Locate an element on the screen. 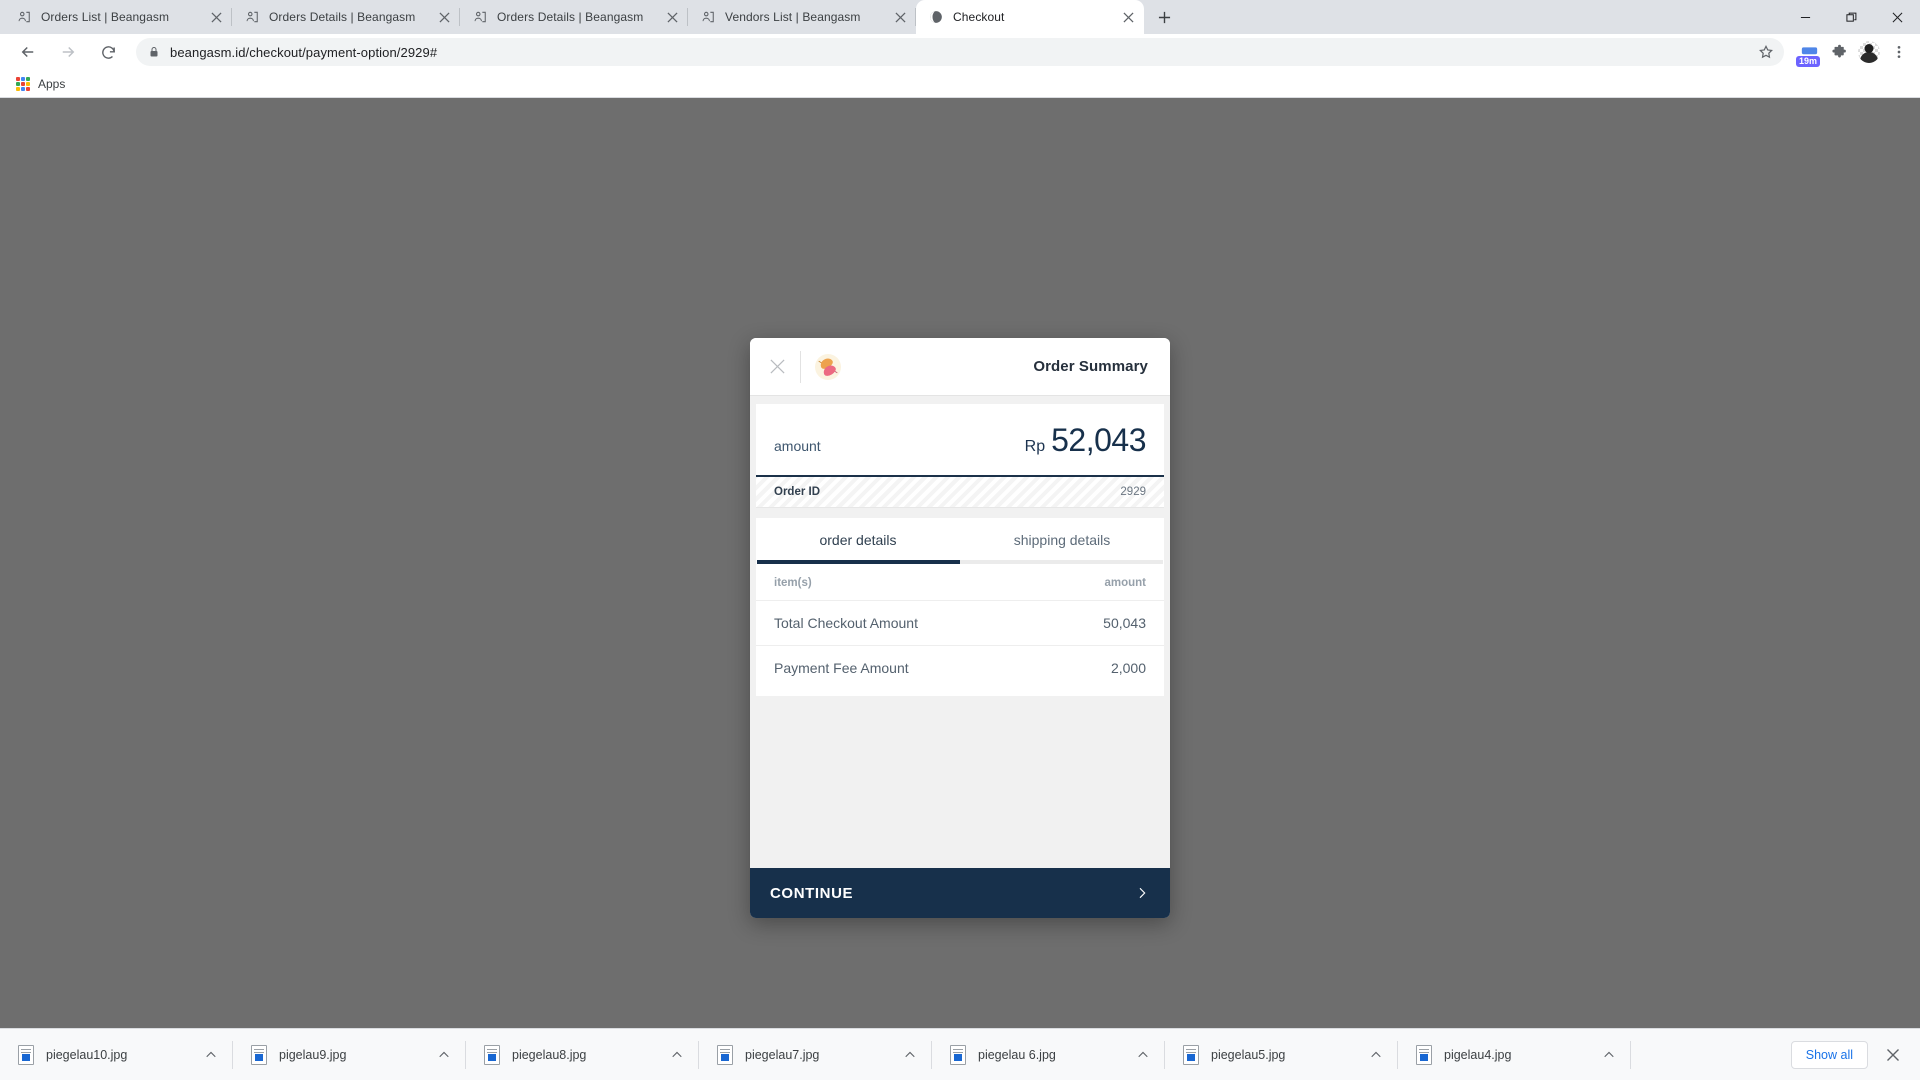  show-all-downloads-button: Show all is located at coordinates (1829, 1054).